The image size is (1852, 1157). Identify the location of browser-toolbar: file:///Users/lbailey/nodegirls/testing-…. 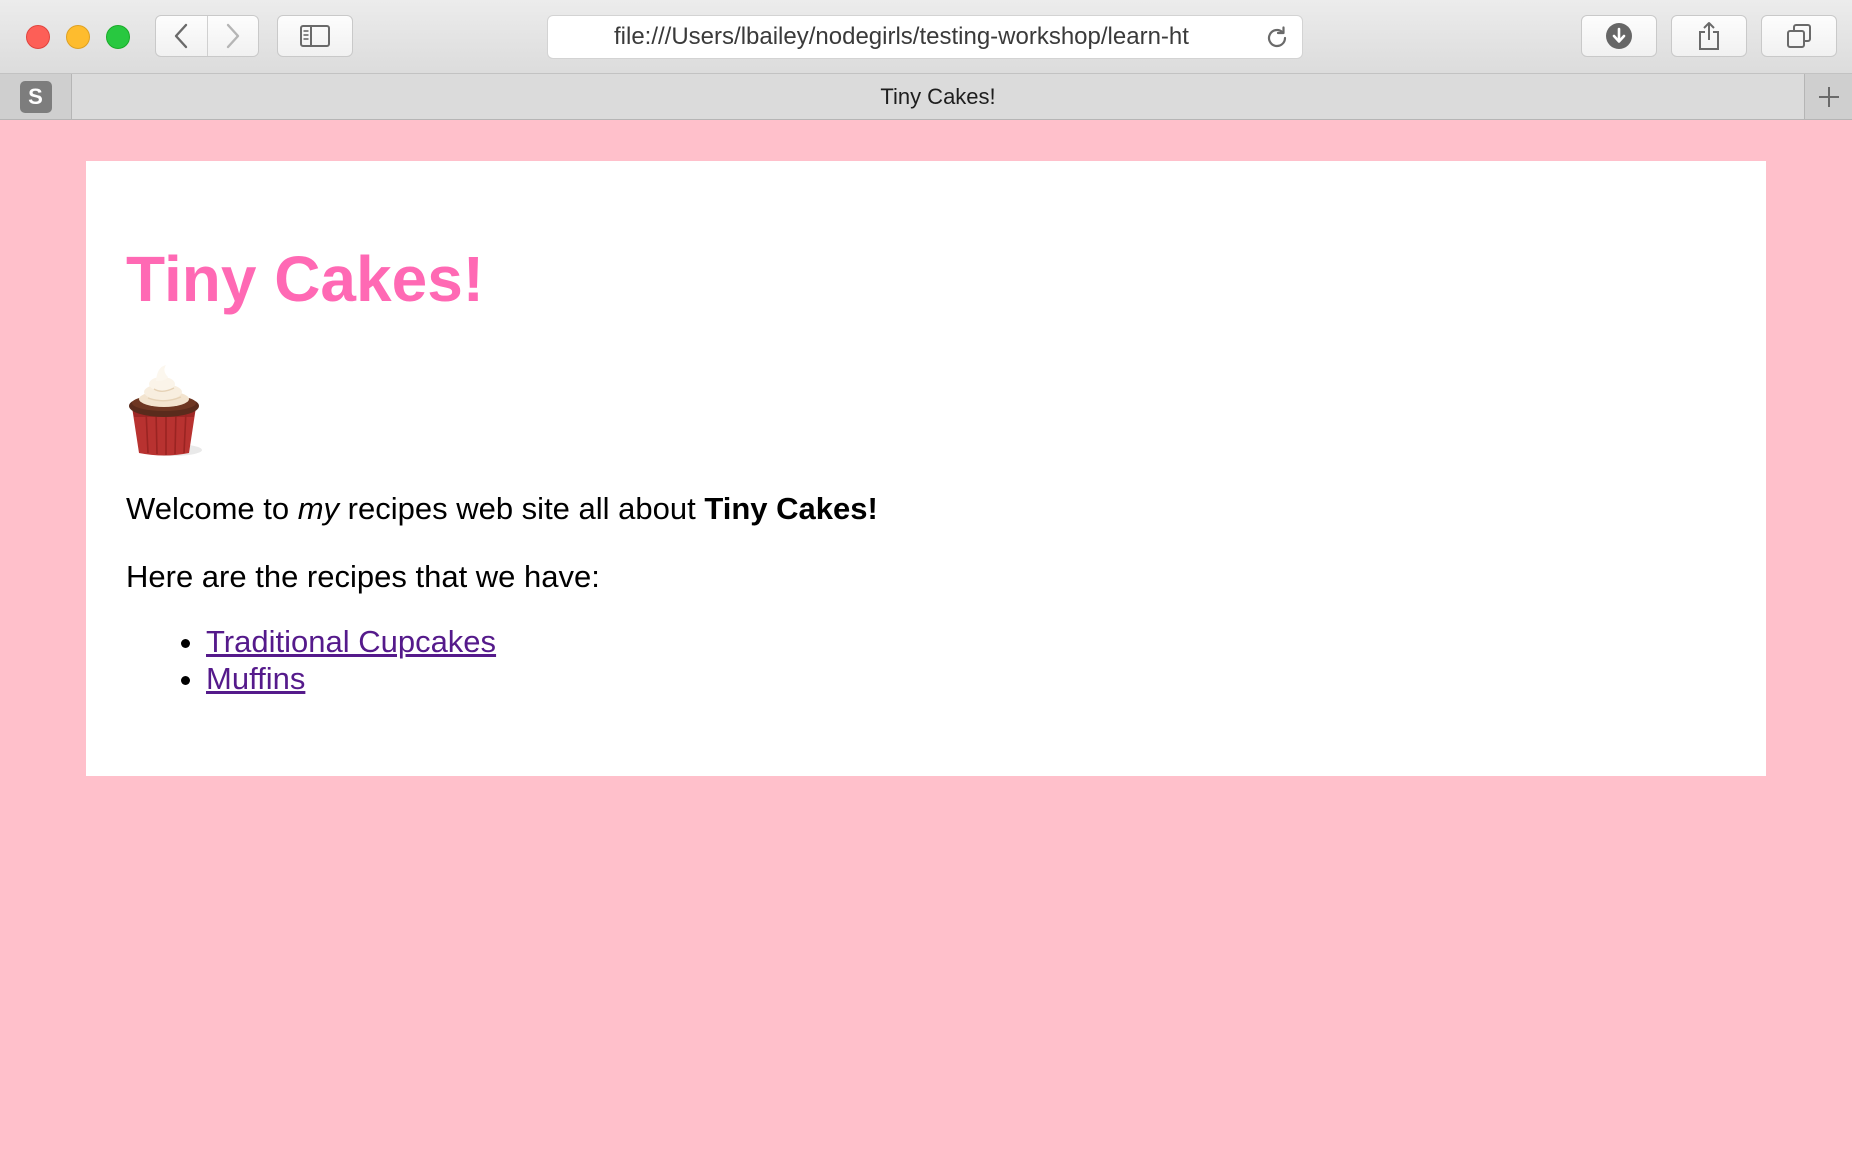
(926, 37).